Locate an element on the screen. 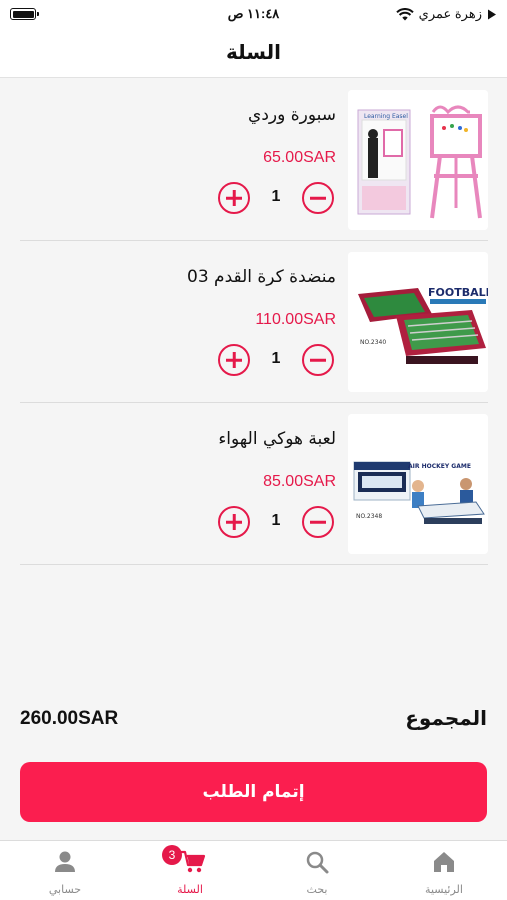 The height and width of the screenshot is (900, 507). status-carrier-group: زهرة عمري is located at coordinates (446, 14).